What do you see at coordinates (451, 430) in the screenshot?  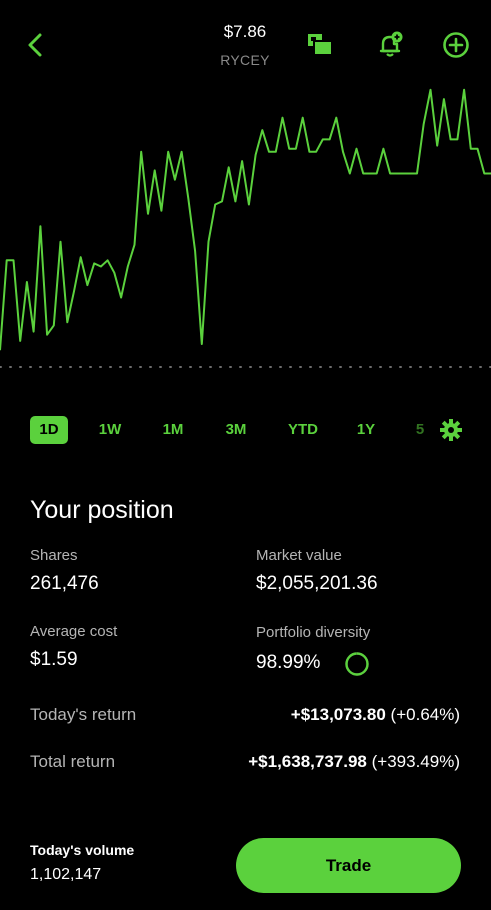 I see `gear-icon` at bounding box center [451, 430].